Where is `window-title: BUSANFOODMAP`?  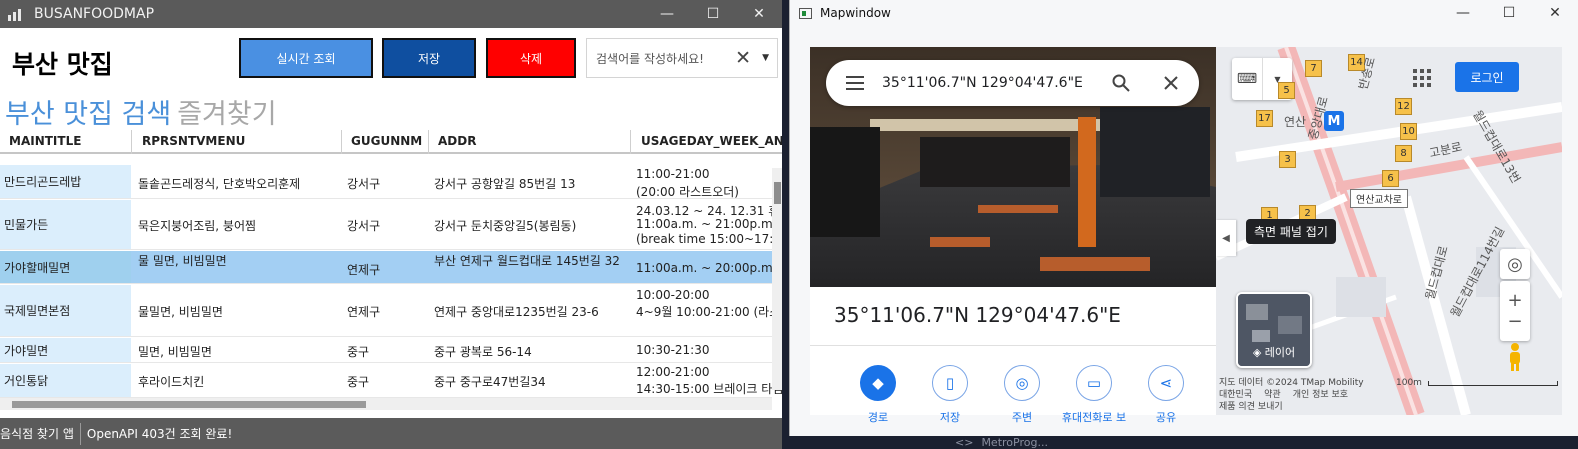
window-title: BUSANFOODMAP is located at coordinates (94, 14).